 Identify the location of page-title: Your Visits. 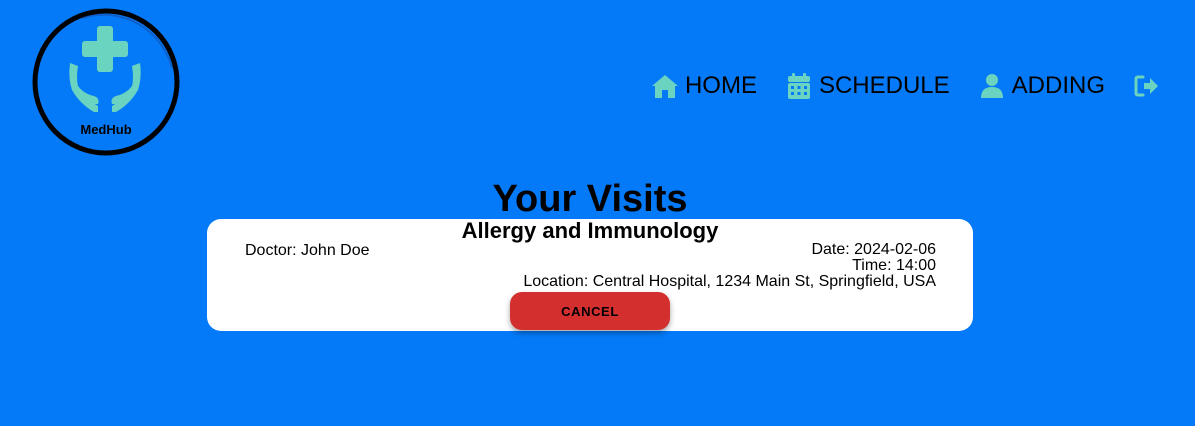
(590, 199).